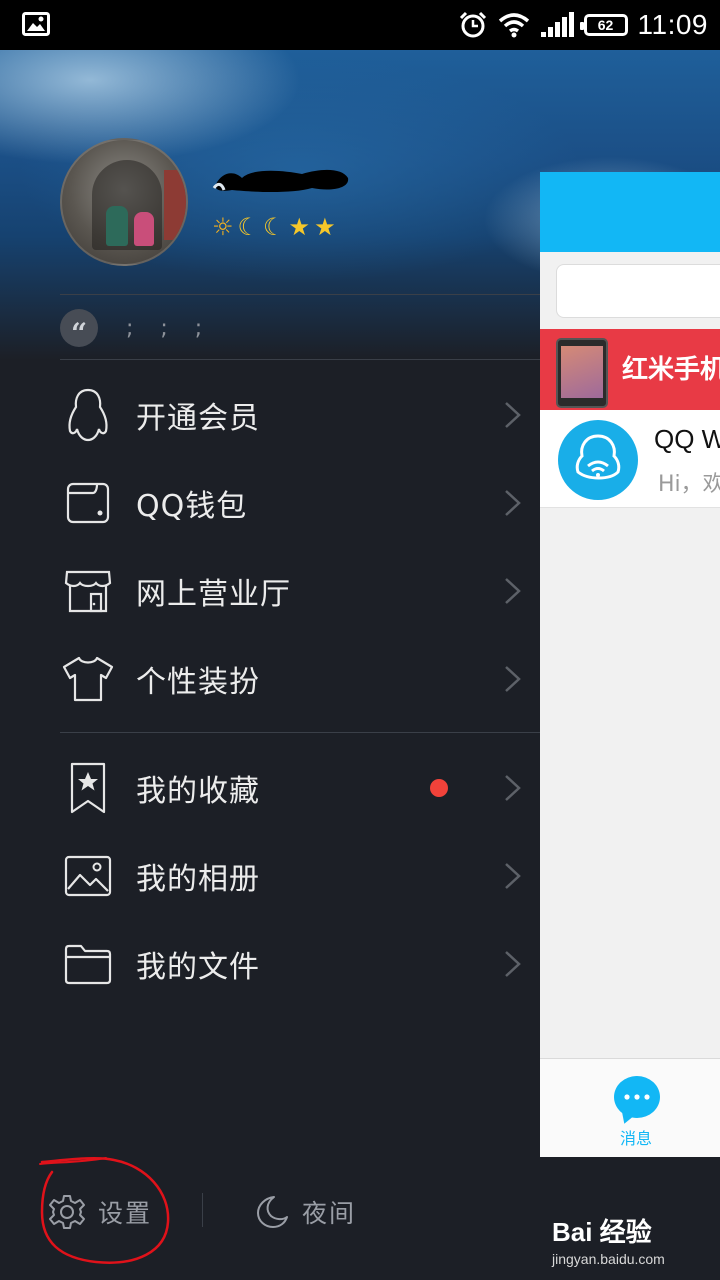 This screenshot has height=1280, width=720. I want to click on menu-label: 网上营业厅, so click(213, 594).